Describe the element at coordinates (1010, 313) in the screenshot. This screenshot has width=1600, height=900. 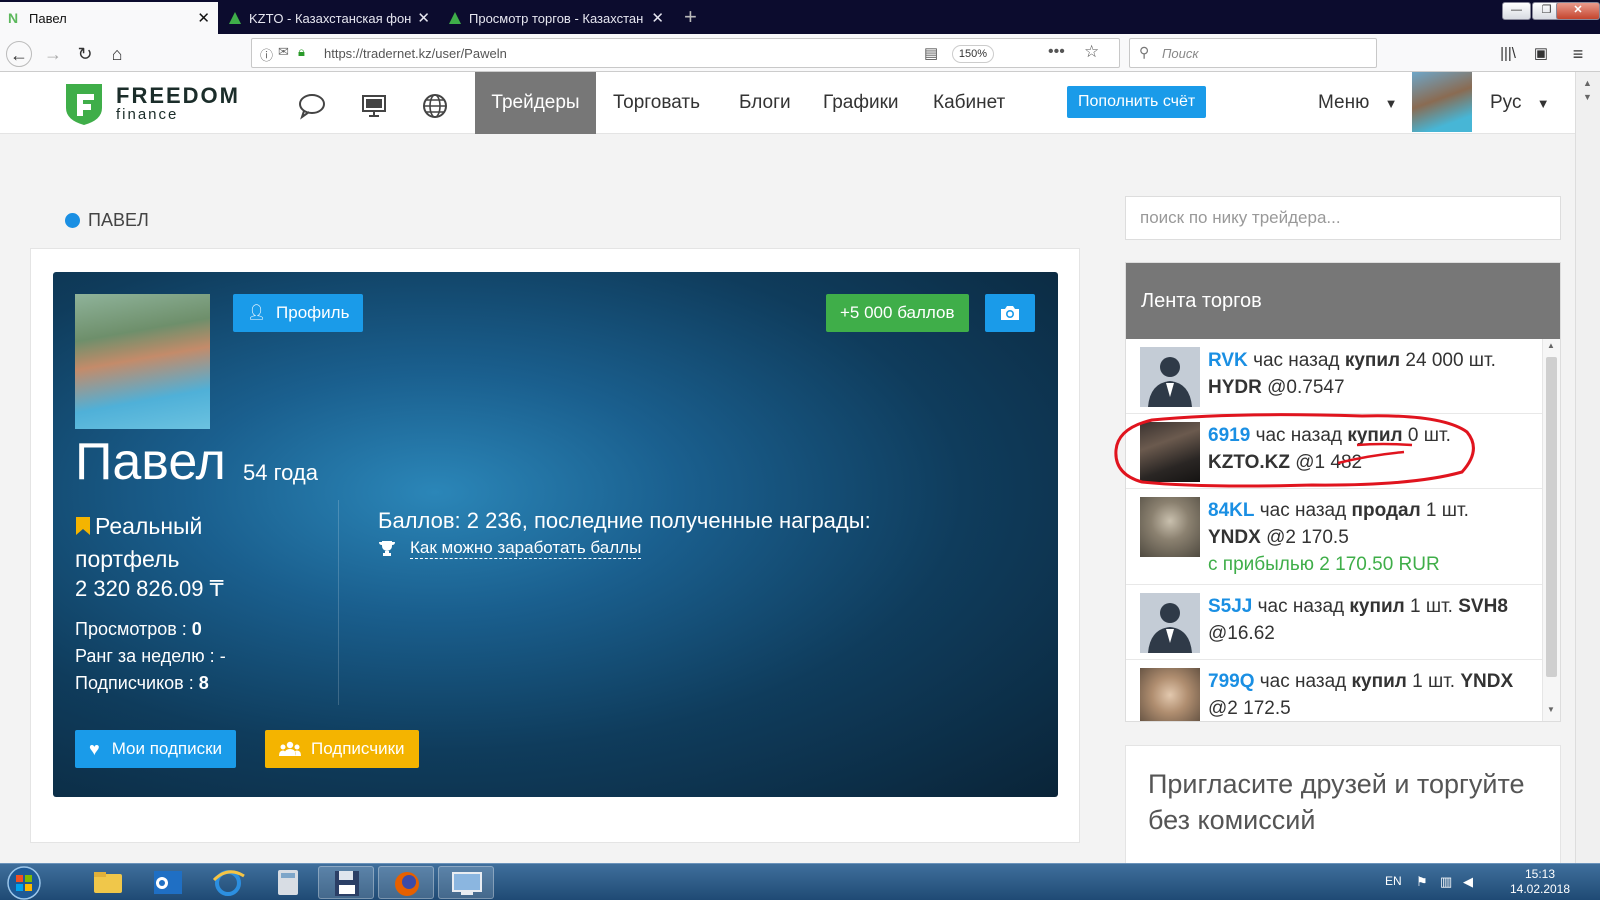
I see `camera-button` at that location.